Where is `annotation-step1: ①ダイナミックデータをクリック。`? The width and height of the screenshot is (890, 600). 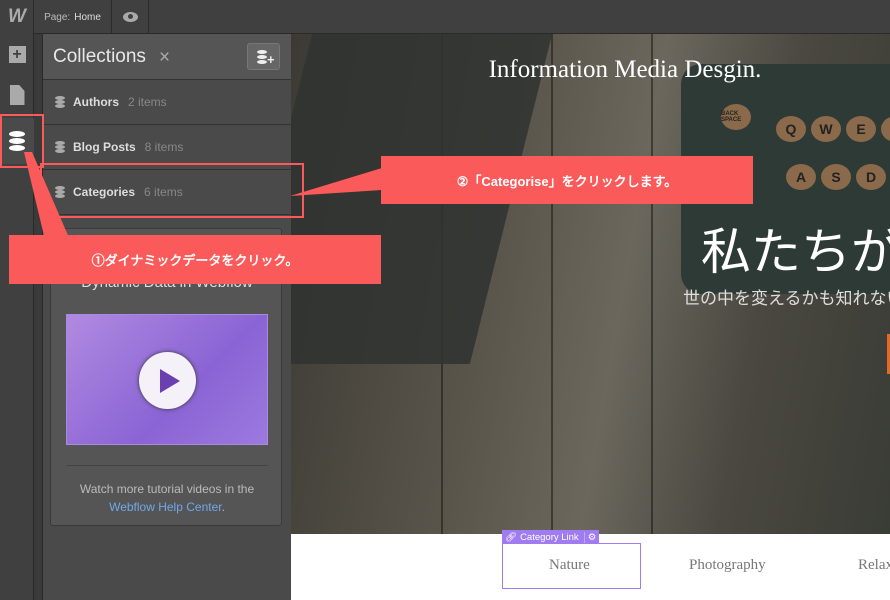
annotation-step1: ①ダイナミックデータをクリック。 is located at coordinates (195, 259).